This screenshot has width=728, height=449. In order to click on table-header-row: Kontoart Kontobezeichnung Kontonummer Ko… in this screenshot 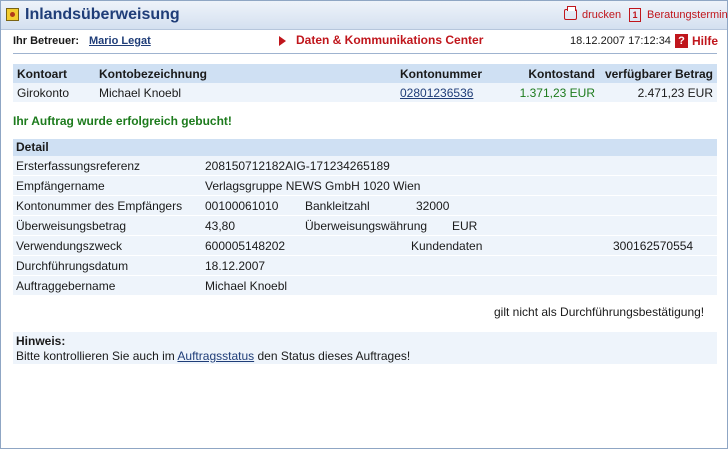, I will do `click(365, 73)`.